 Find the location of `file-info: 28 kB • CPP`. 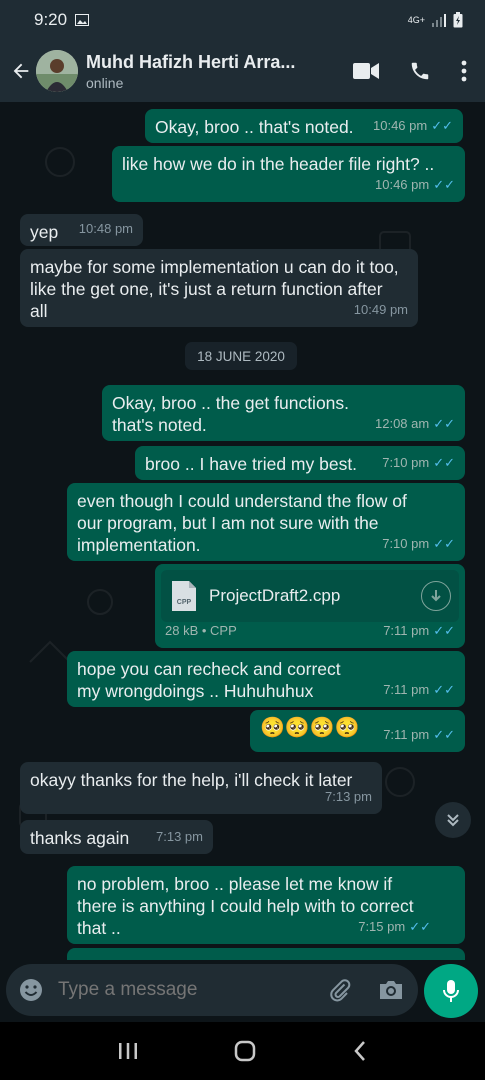

file-info: 28 kB • CPP is located at coordinates (201, 630).